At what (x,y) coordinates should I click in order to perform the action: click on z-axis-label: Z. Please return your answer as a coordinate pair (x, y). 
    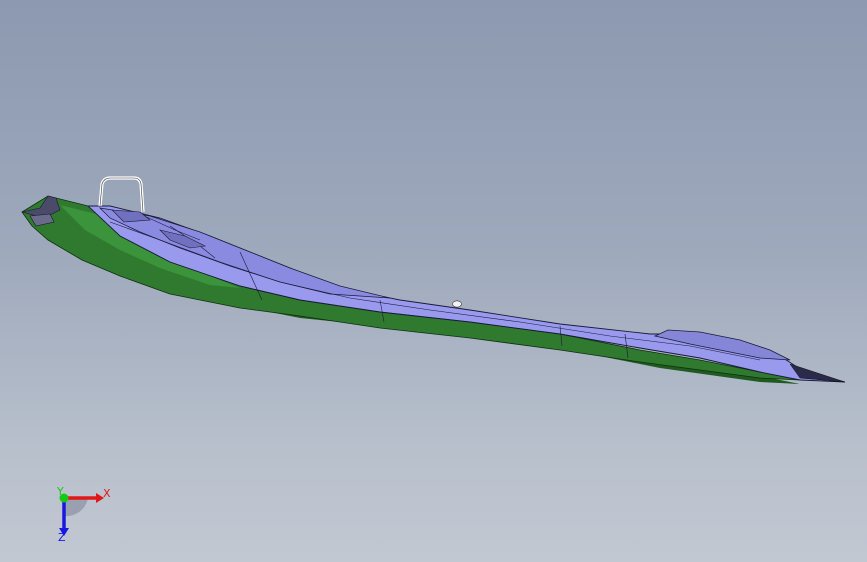
    Looking at the image, I should click on (62, 537).